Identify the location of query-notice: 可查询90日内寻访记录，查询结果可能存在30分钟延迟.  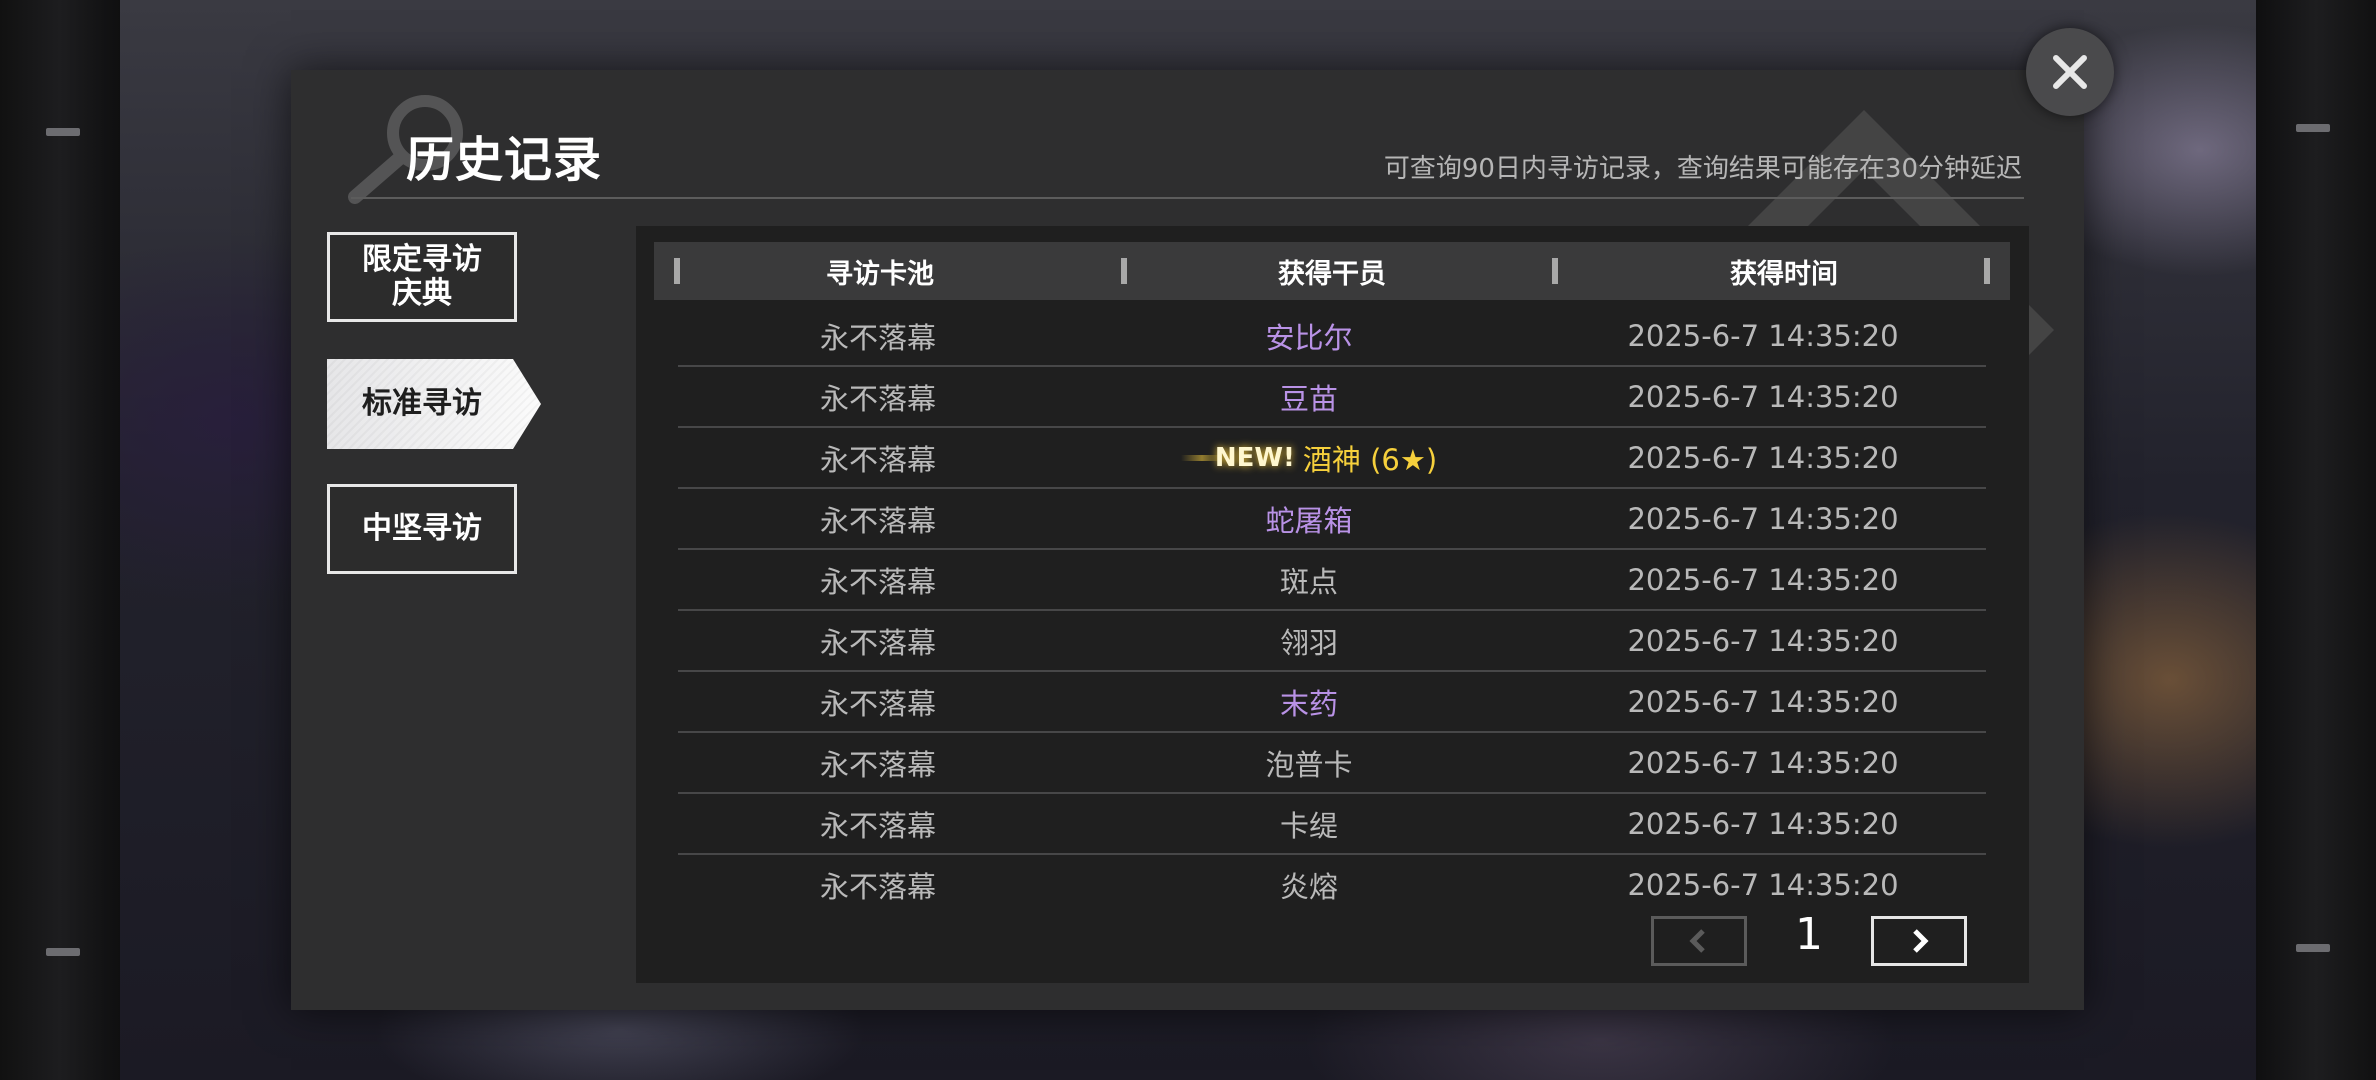
(1702, 169).